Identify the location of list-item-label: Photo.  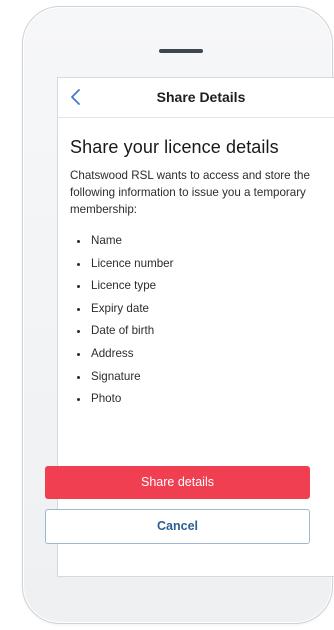
(106, 399).